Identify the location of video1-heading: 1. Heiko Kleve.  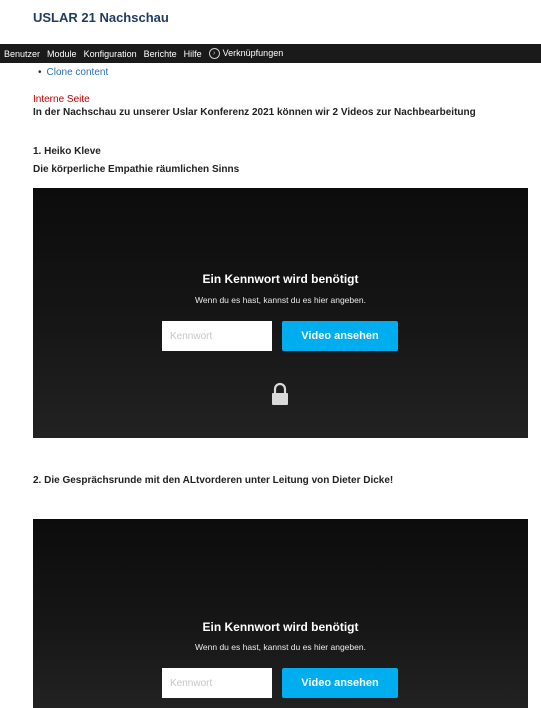
(67, 151).